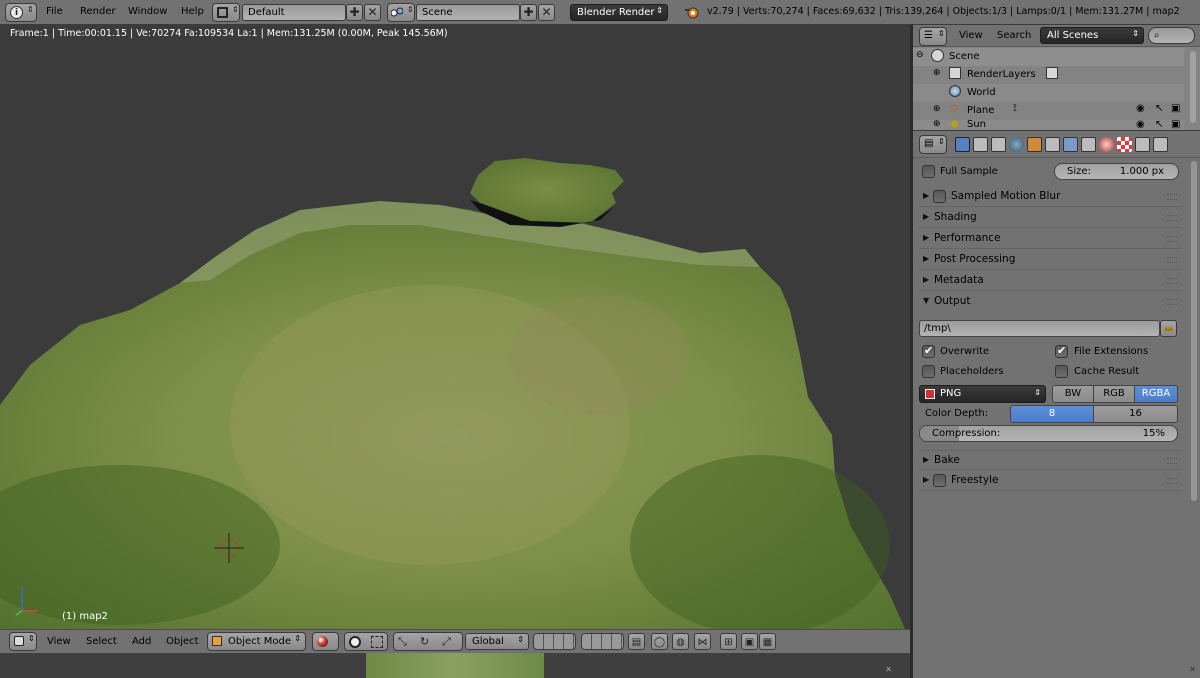 Image resolution: width=1200 pixels, height=678 pixels. What do you see at coordinates (294, 12) in the screenshot?
I see `screen-layout-name-field: Default` at bounding box center [294, 12].